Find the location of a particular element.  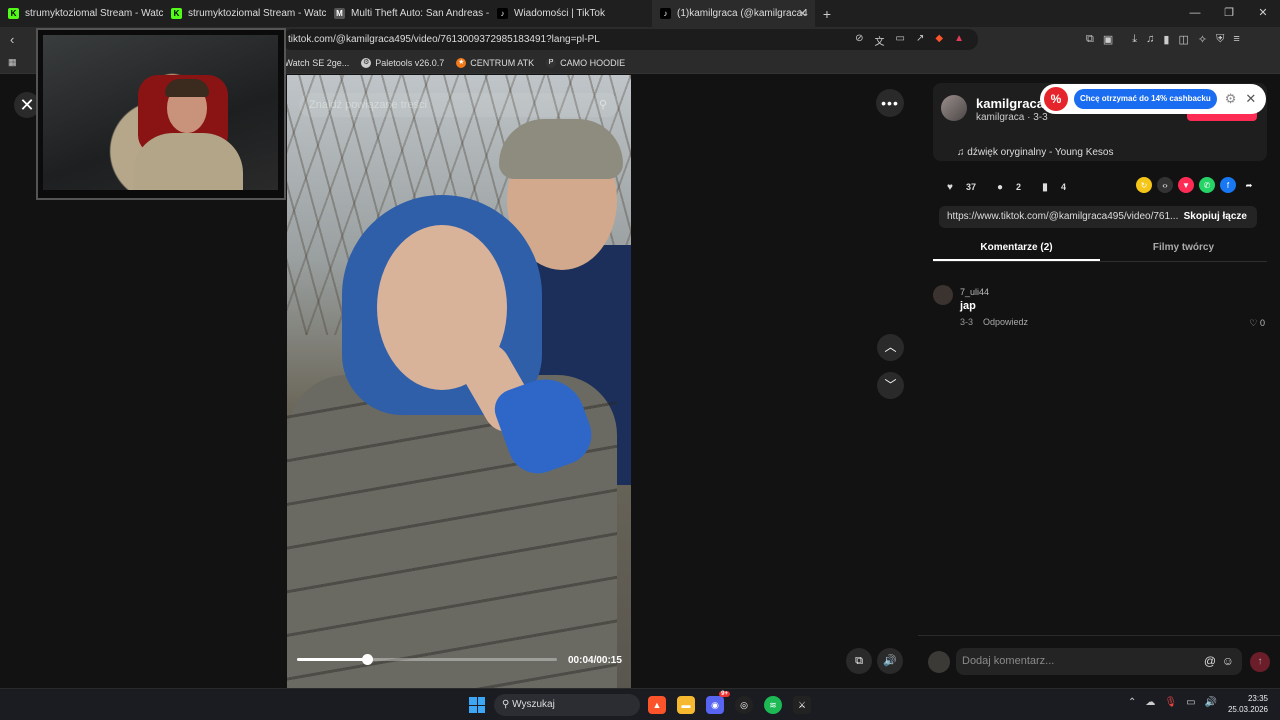

share-icon: ↗ is located at coordinates (920, 40).